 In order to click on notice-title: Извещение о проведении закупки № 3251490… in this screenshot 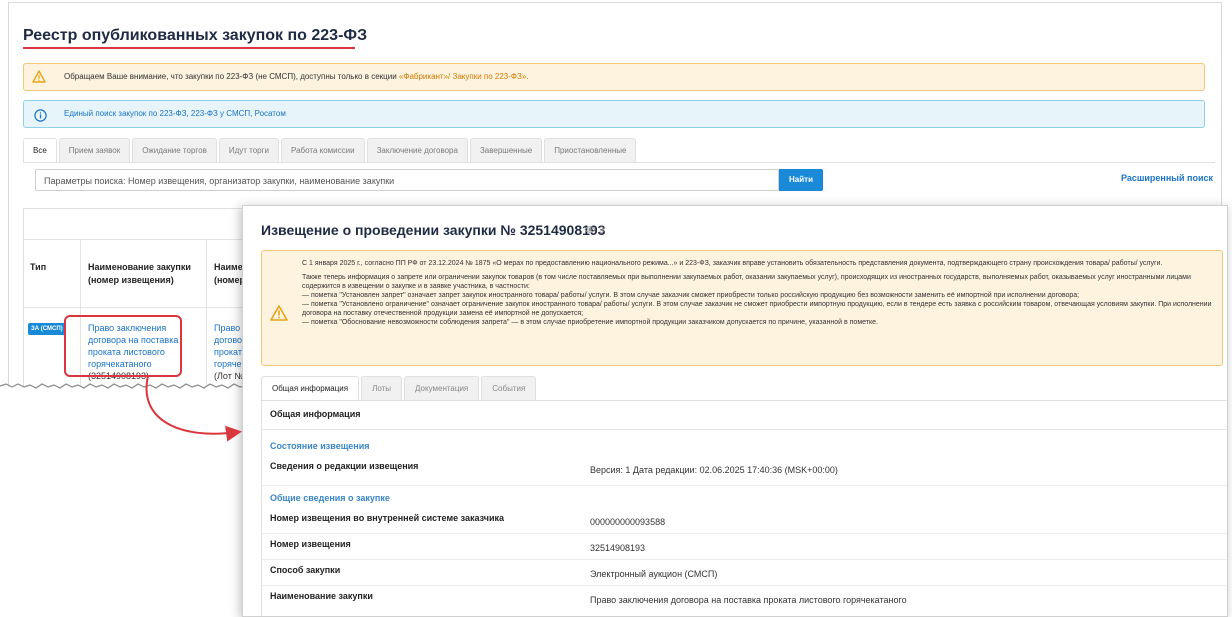, I will do `click(433, 230)`.